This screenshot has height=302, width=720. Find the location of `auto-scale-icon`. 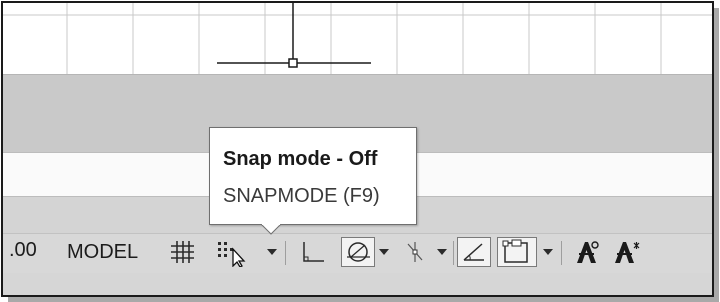

auto-scale-icon is located at coordinates (627, 252).